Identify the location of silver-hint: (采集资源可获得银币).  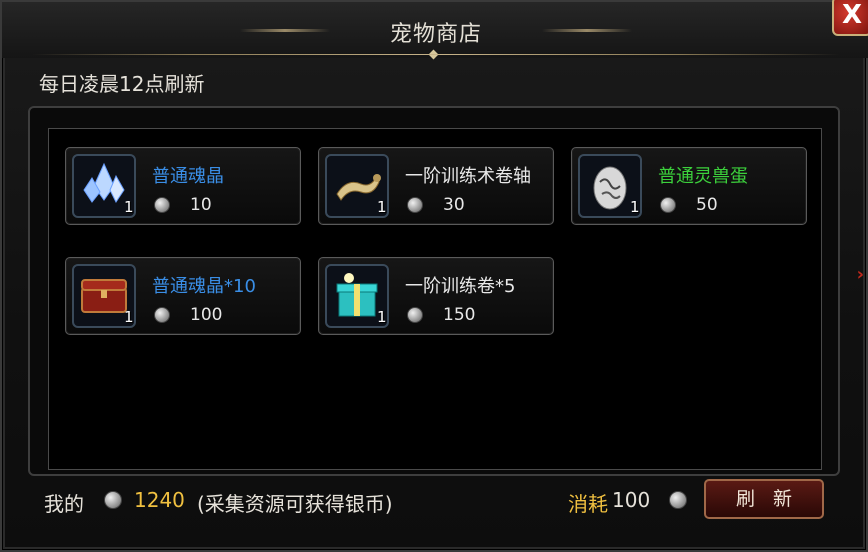
(295, 504).